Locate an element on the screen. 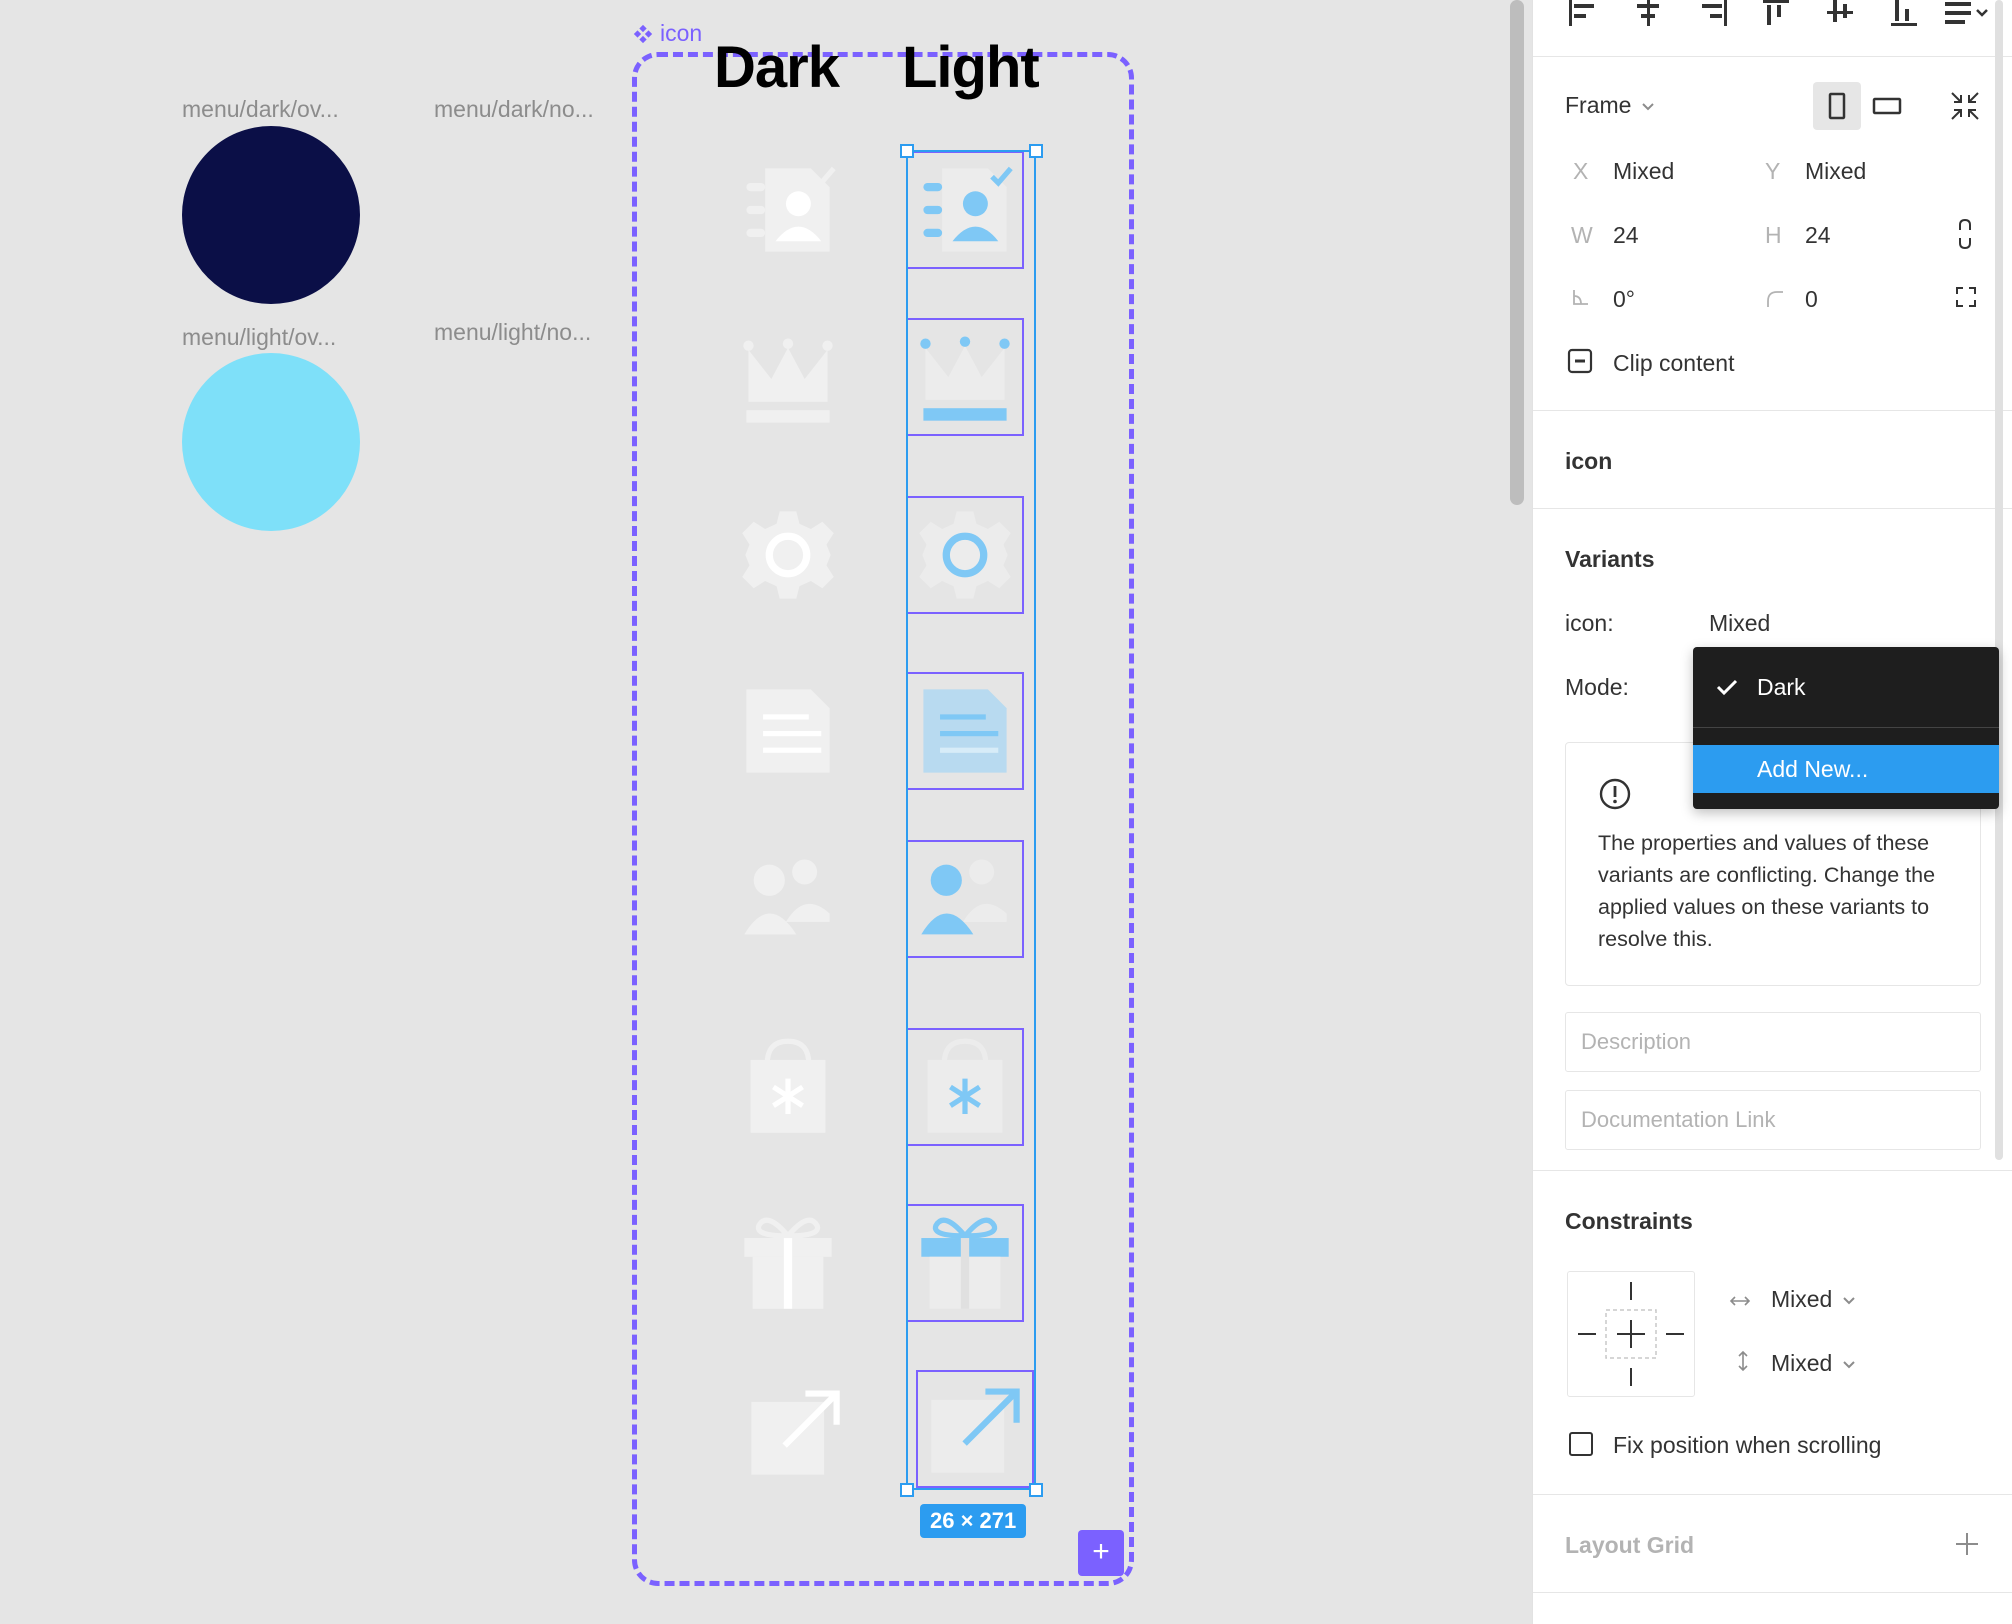 This screenshot has height=1624, width=2012. distribute-icon is located at coordinates (1966, 13).